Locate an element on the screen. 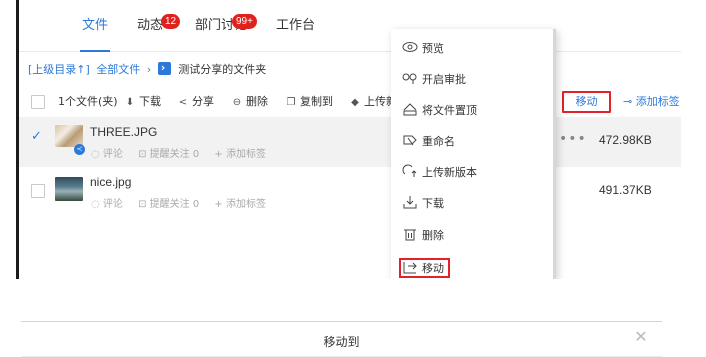 The width and height of the screenshot is (706, 357). rename-icon is located at coordinates (410, 140).